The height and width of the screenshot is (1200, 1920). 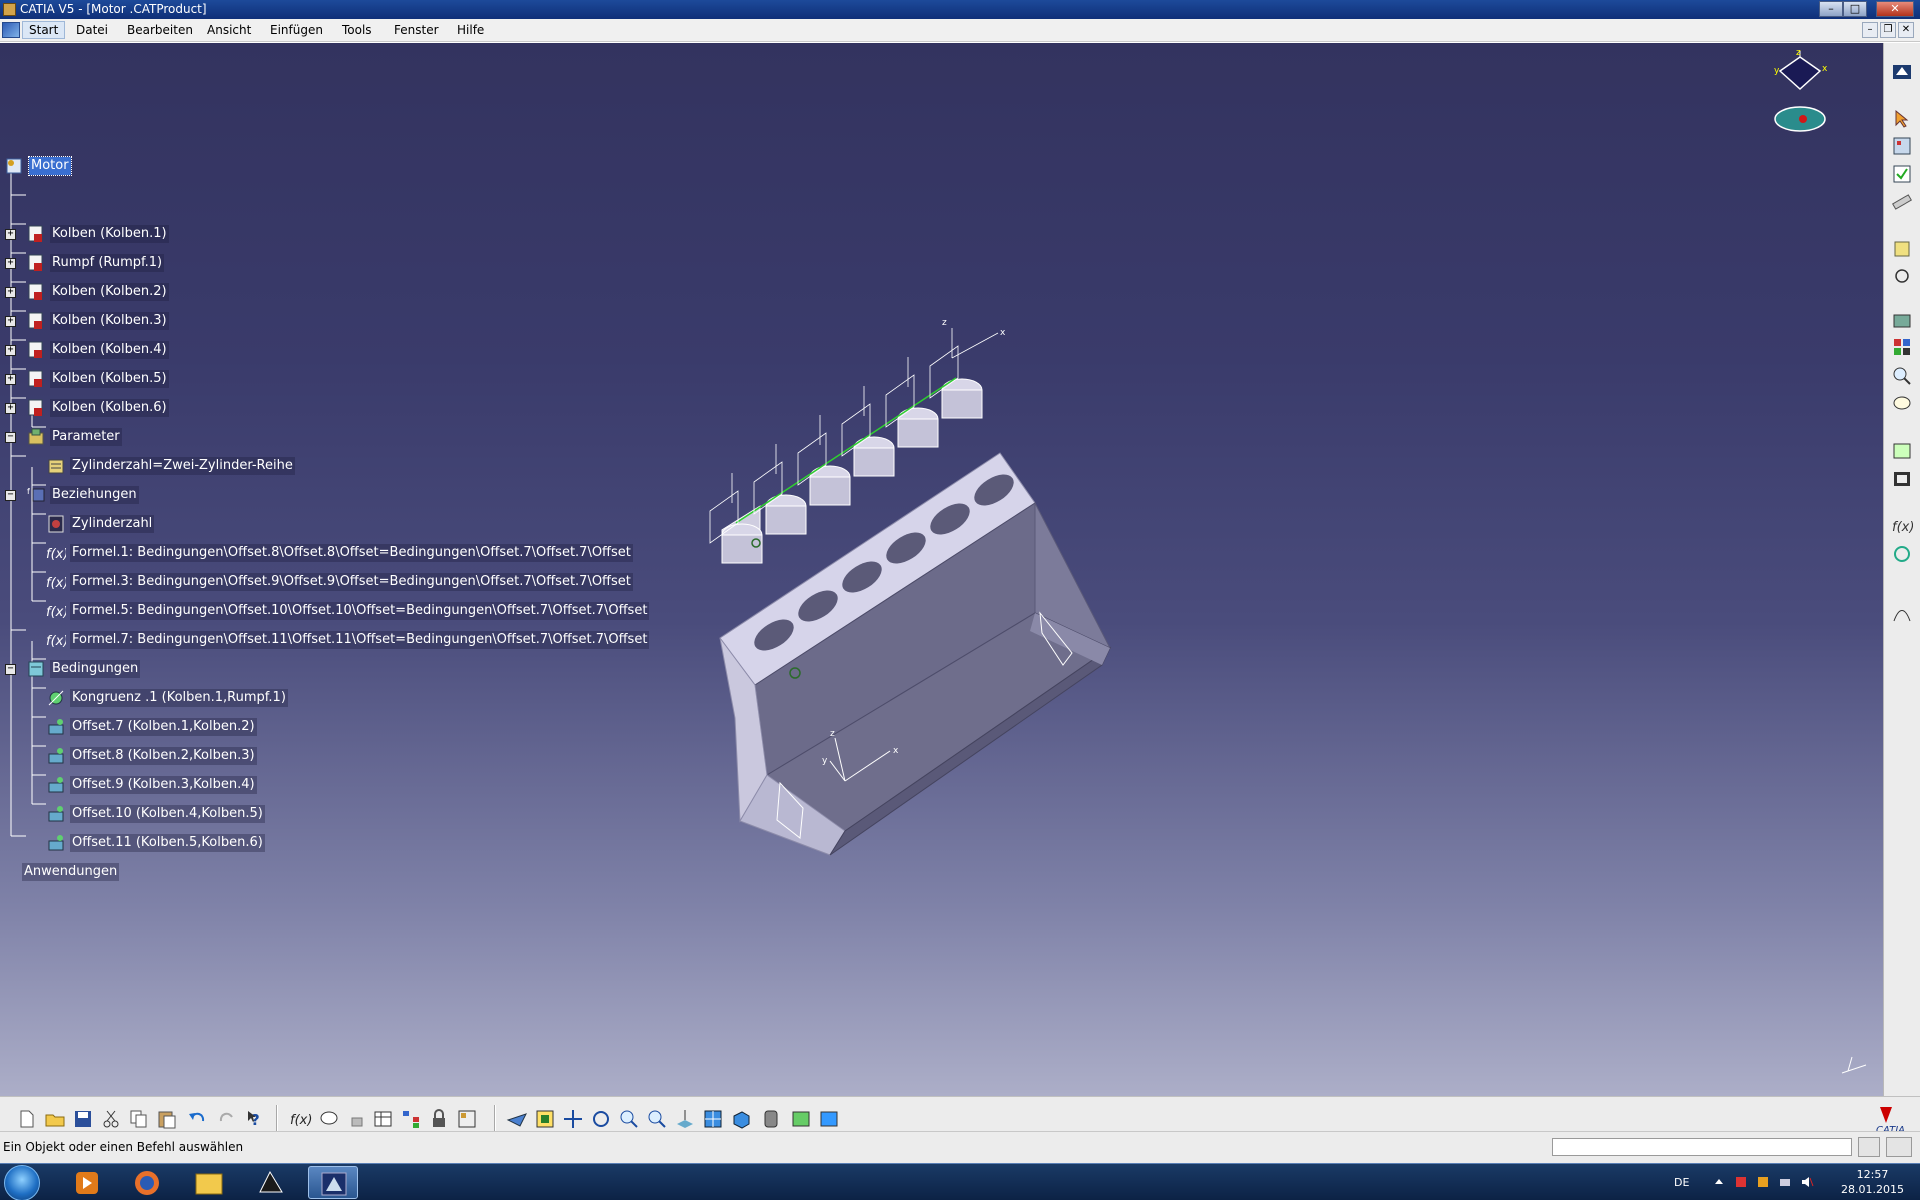 I want to click on doc-minimize-button: –, so click(x=1870, y=30).